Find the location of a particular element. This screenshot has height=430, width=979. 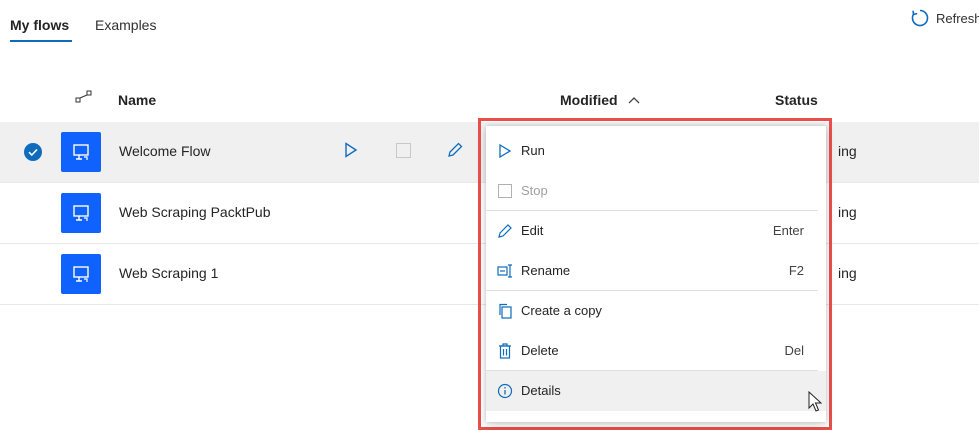

flow-name: Welcome Flow is located at coordinates (165, 151).